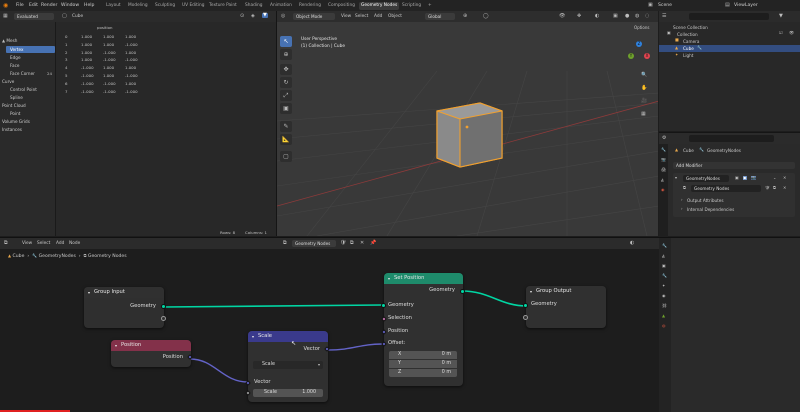  What do you see at coordinates (462, 291) in the screenshot?
I see `set-position-geometry-output-socket` at bounding box center [462, 291].